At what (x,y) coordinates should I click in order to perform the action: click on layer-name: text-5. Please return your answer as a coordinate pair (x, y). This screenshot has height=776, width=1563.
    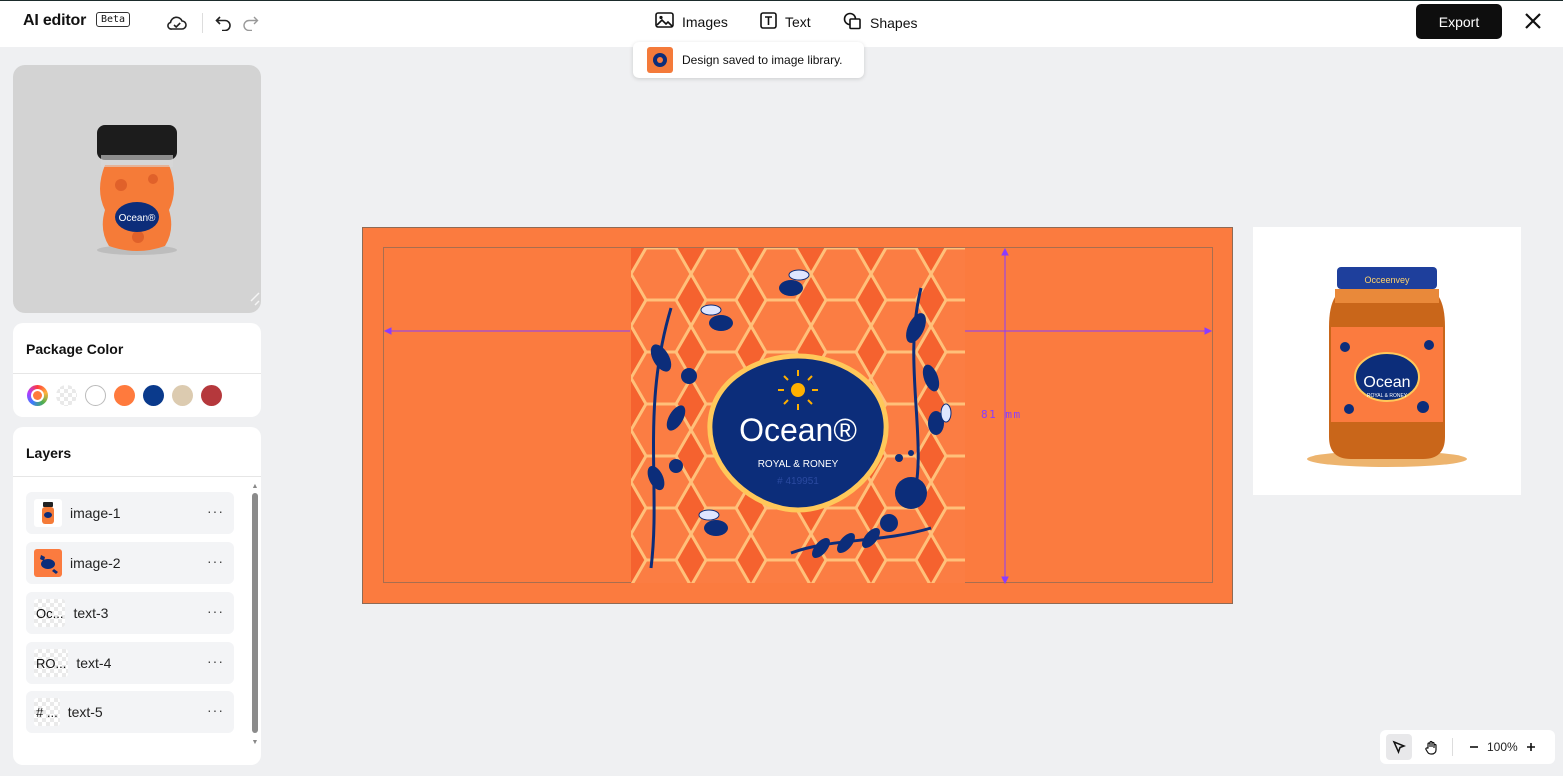
    Looking at the image, I should click on (85, 712).